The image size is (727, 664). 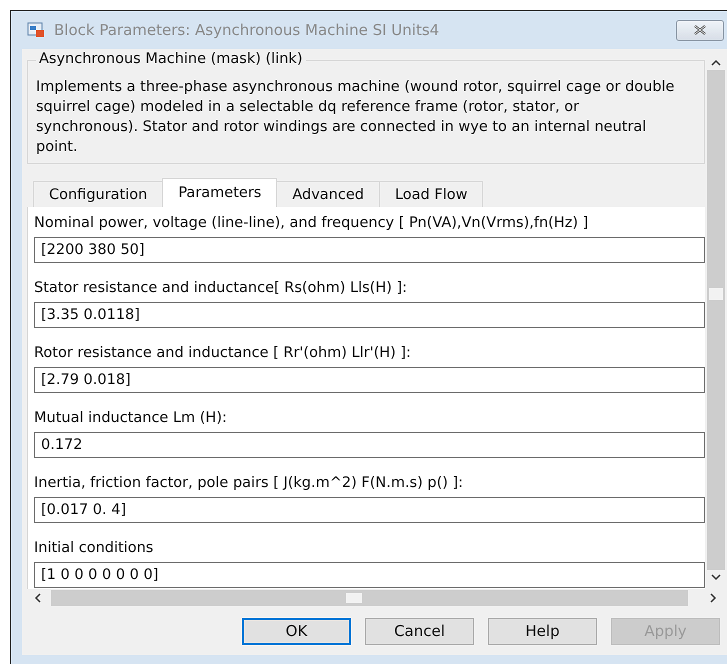 What do you see at coordinates (542, 631) in the screenshot?
I see `dialog-button: Help` at bounding box center [542, 631].